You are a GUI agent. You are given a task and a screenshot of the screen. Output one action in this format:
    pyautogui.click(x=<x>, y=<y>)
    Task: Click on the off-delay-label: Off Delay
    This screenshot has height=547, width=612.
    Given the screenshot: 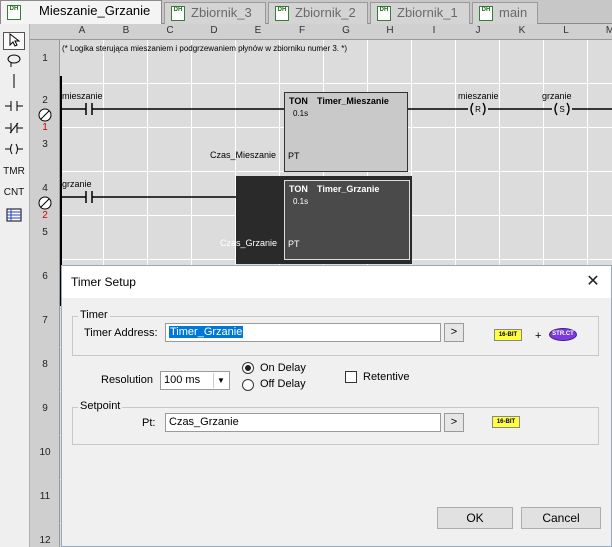 What is the action you would take?
    pyautogui.click(x=283, y=384)
    